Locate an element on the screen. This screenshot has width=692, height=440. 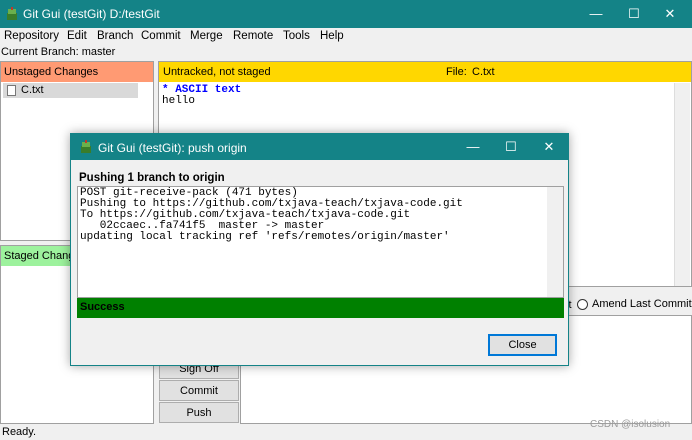
amend-radio is located at coordinates (582, 304).